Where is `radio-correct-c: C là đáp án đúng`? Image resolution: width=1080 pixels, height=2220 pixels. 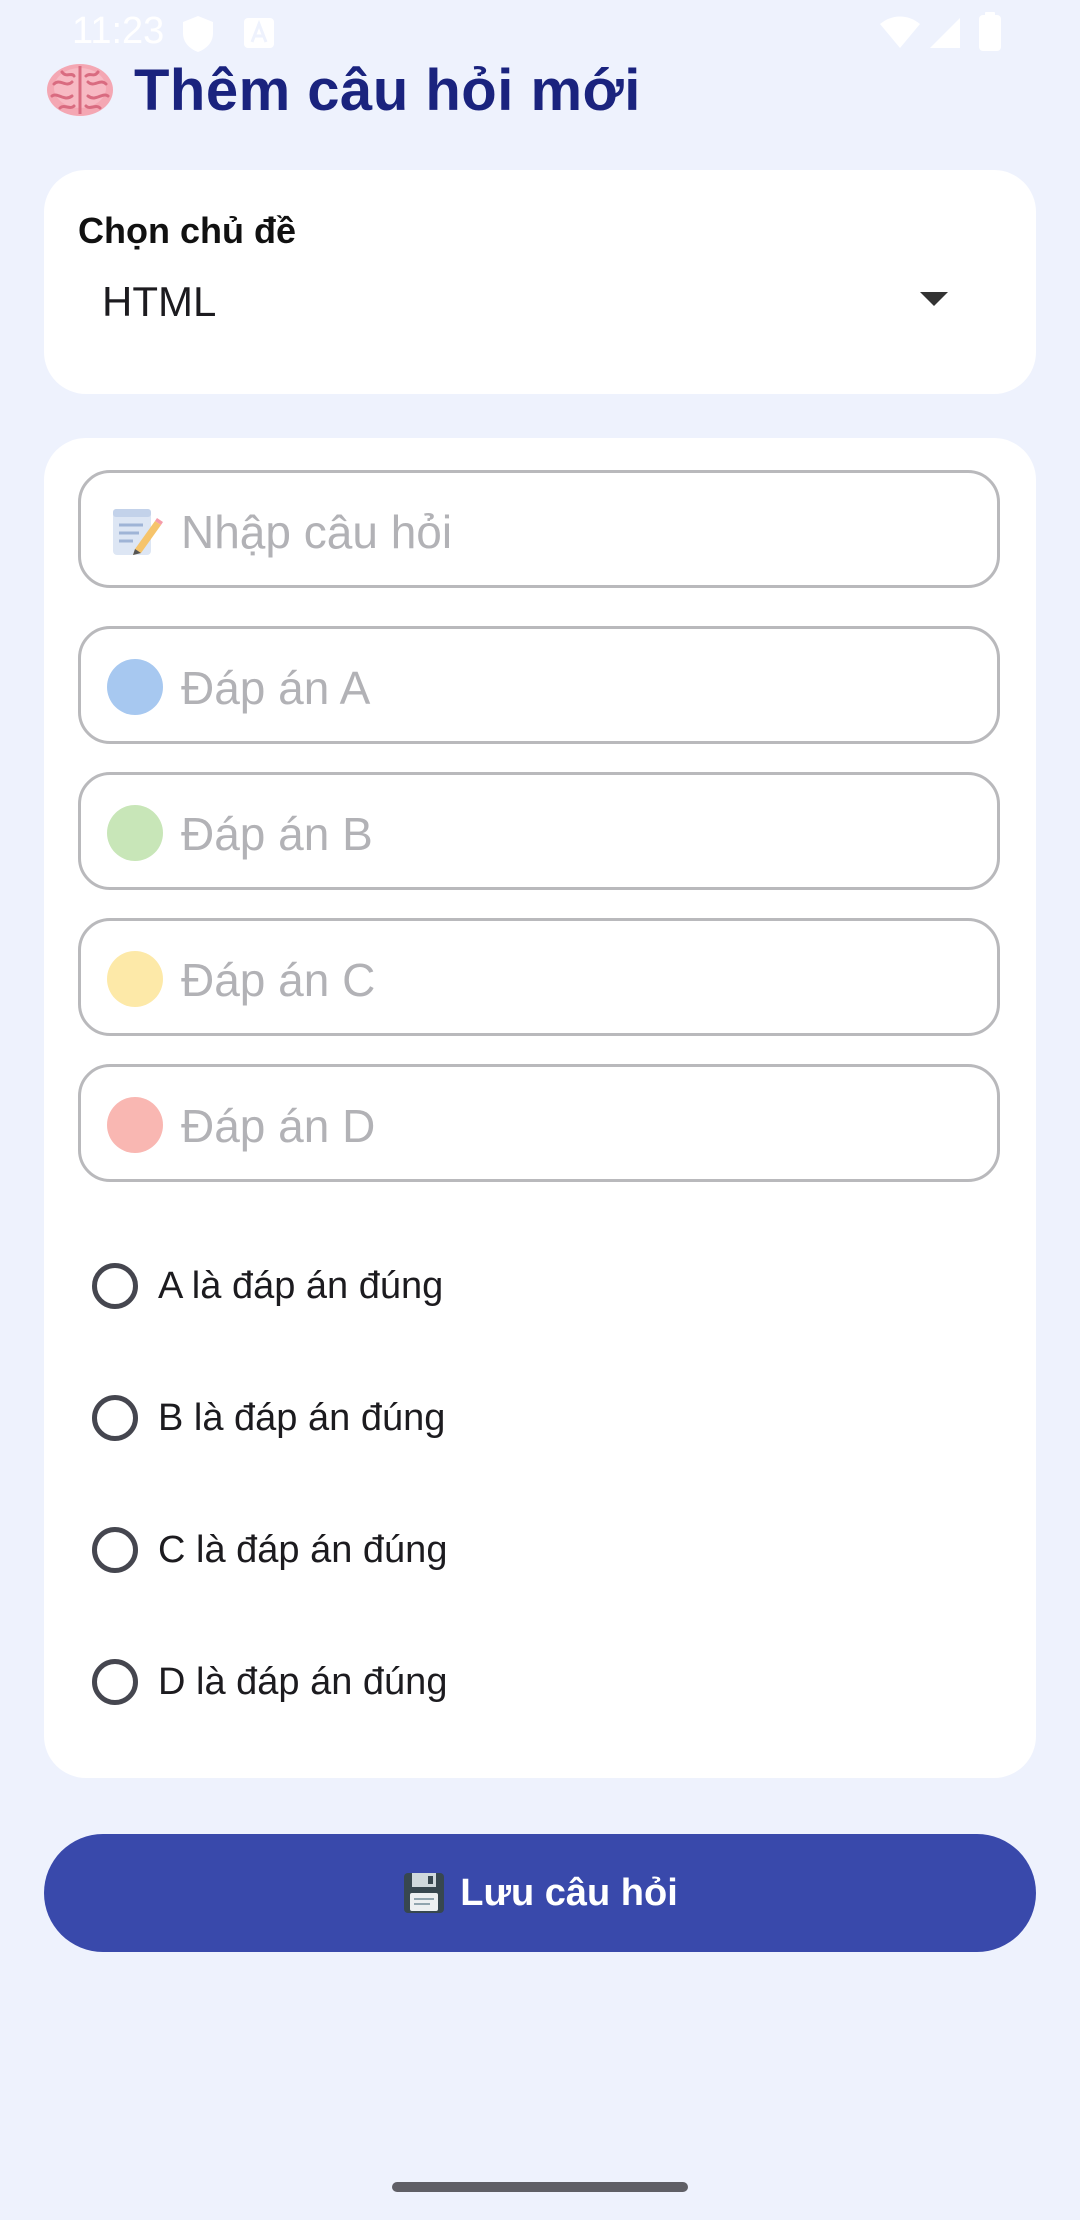 radio-correct-c: C là đáp án đúng is located at coordinates (269, 1550).